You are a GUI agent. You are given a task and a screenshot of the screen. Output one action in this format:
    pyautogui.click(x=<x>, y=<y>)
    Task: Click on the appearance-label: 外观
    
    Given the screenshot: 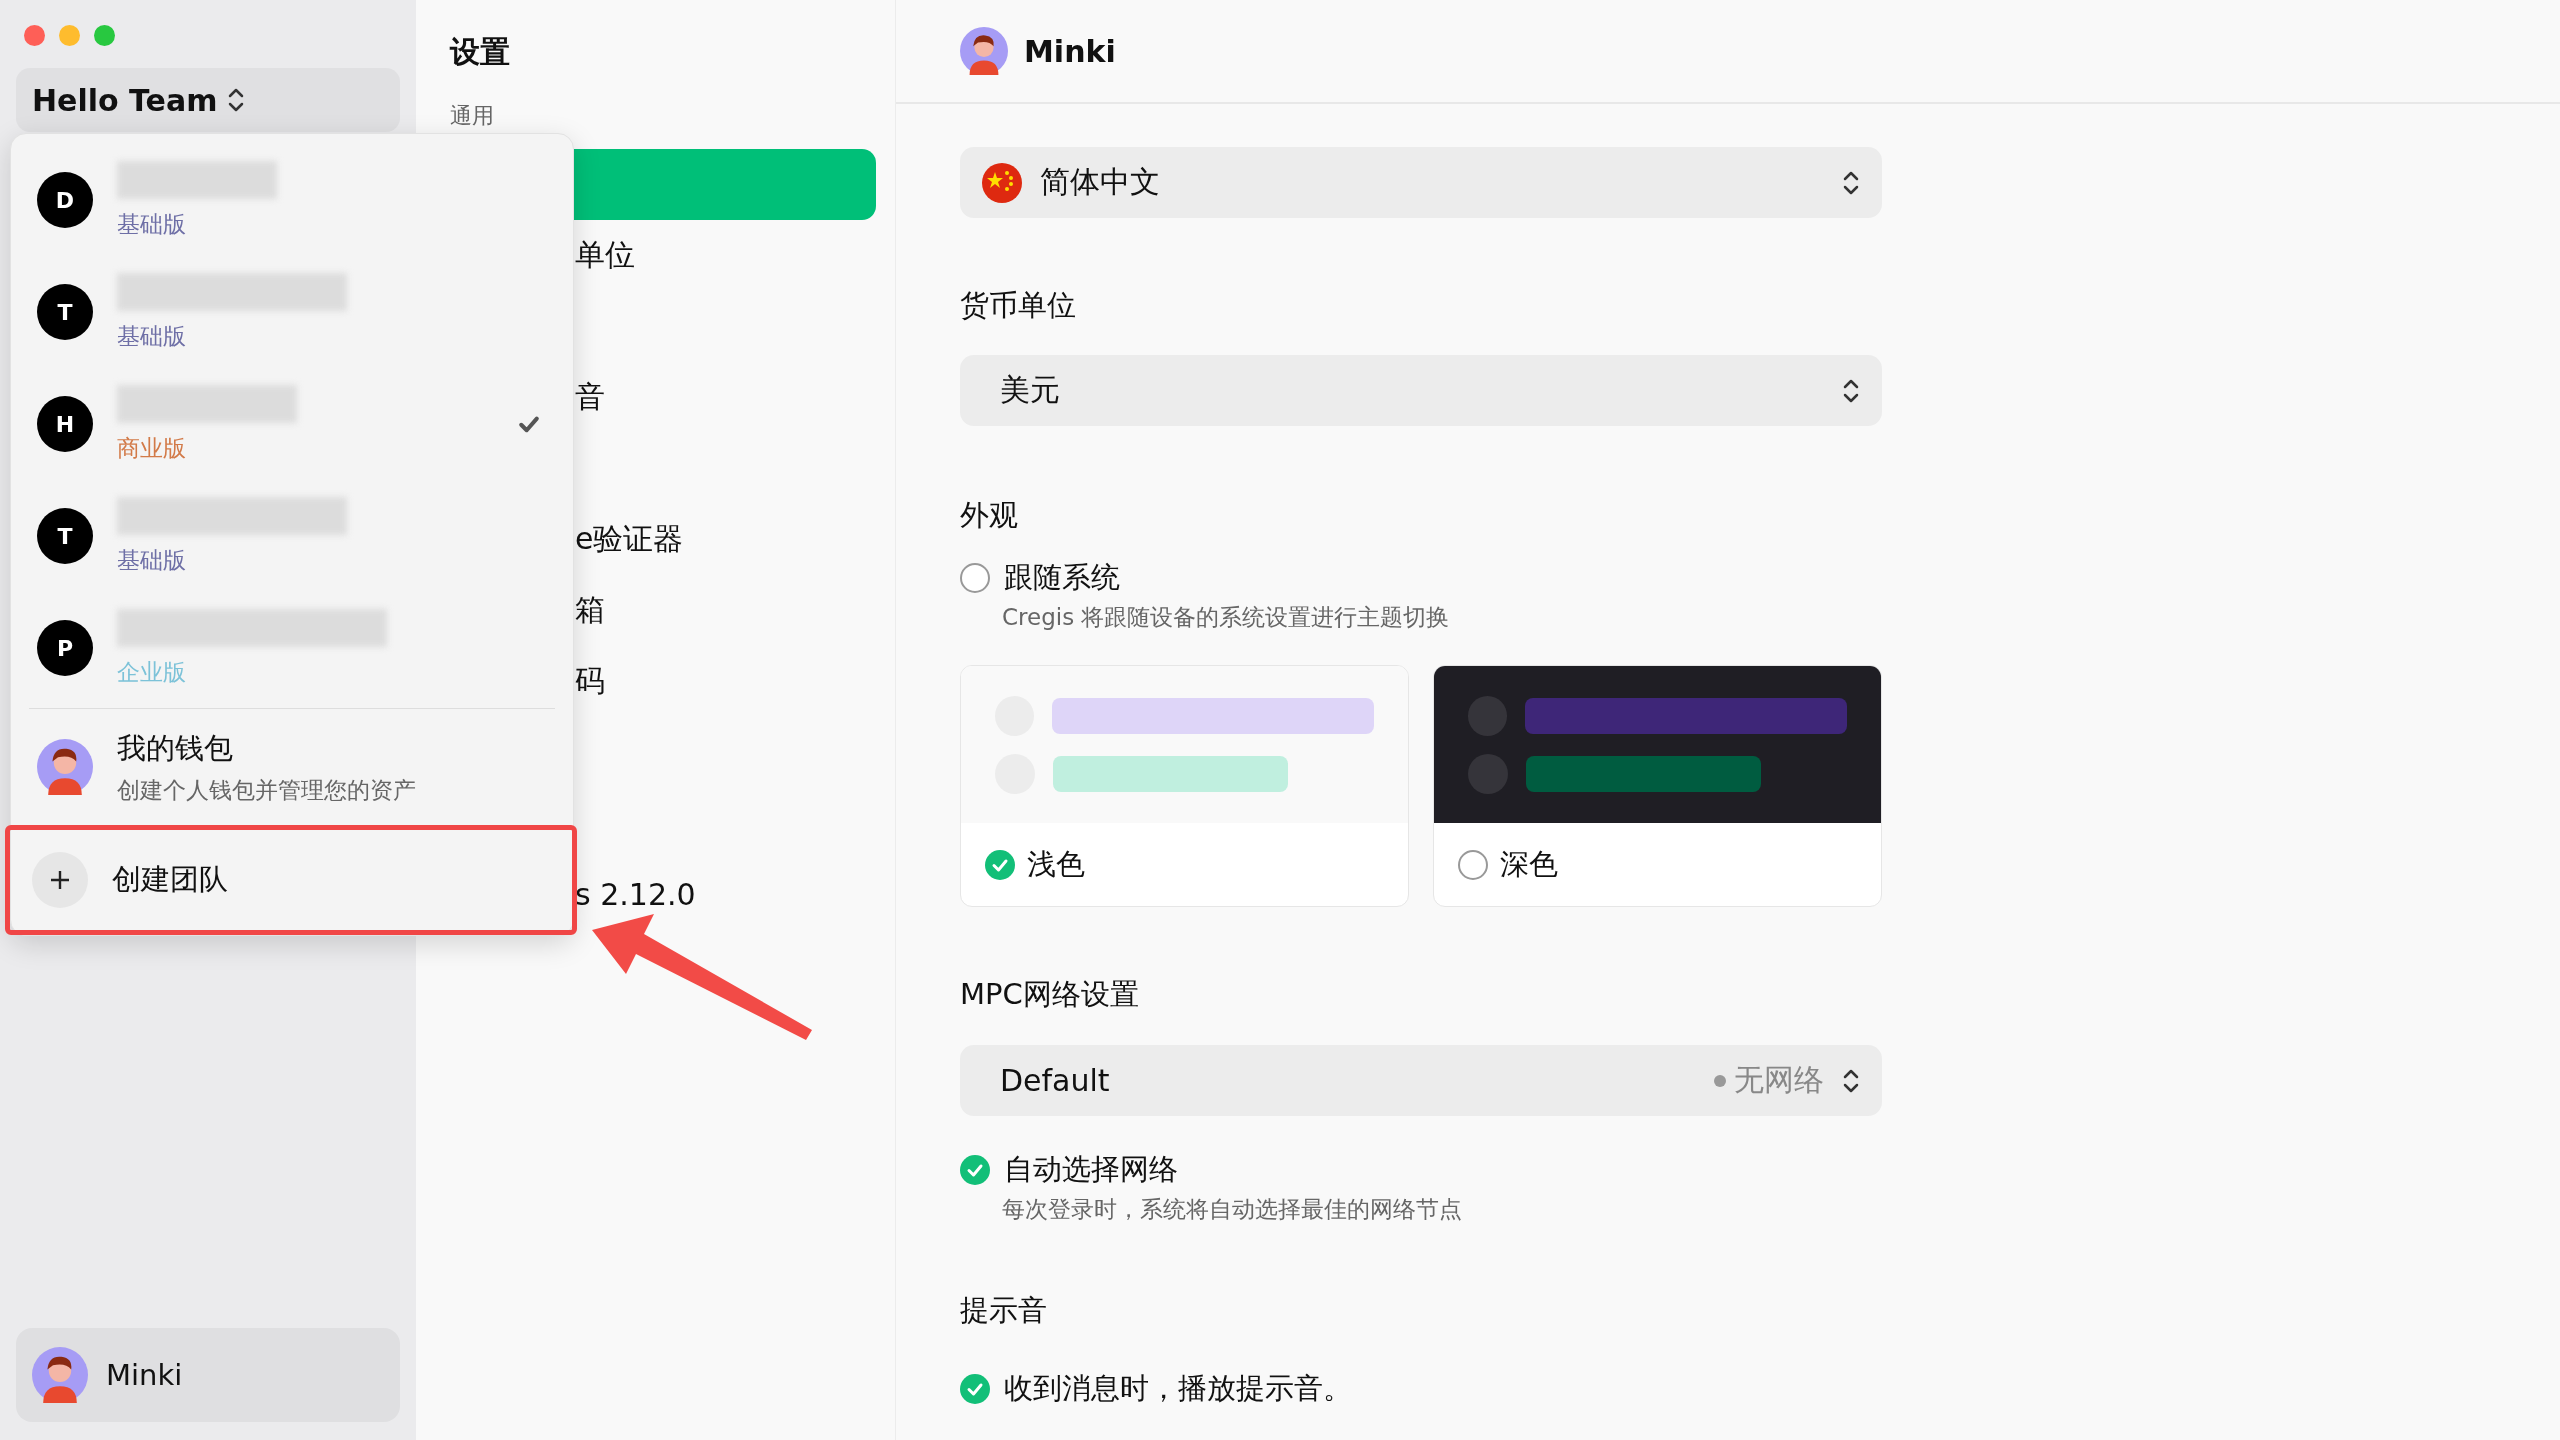 What is the action you would take?
    pyautogui.click(x=989, y=515)
    